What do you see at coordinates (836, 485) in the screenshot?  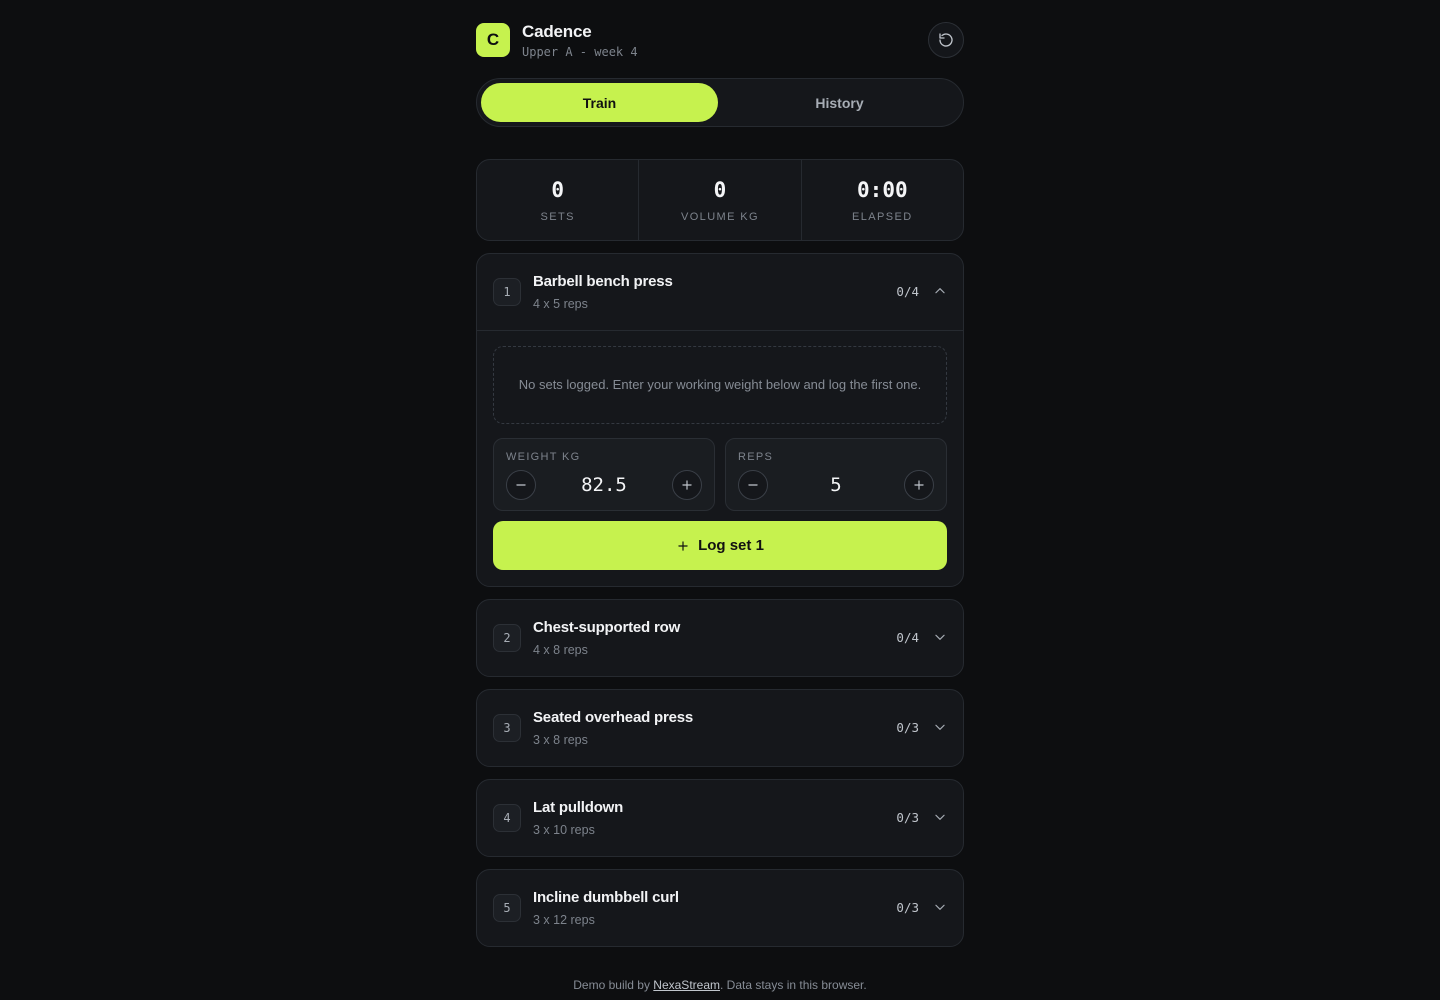 I see `reps-value: 5` at bounding box center [836, 485].